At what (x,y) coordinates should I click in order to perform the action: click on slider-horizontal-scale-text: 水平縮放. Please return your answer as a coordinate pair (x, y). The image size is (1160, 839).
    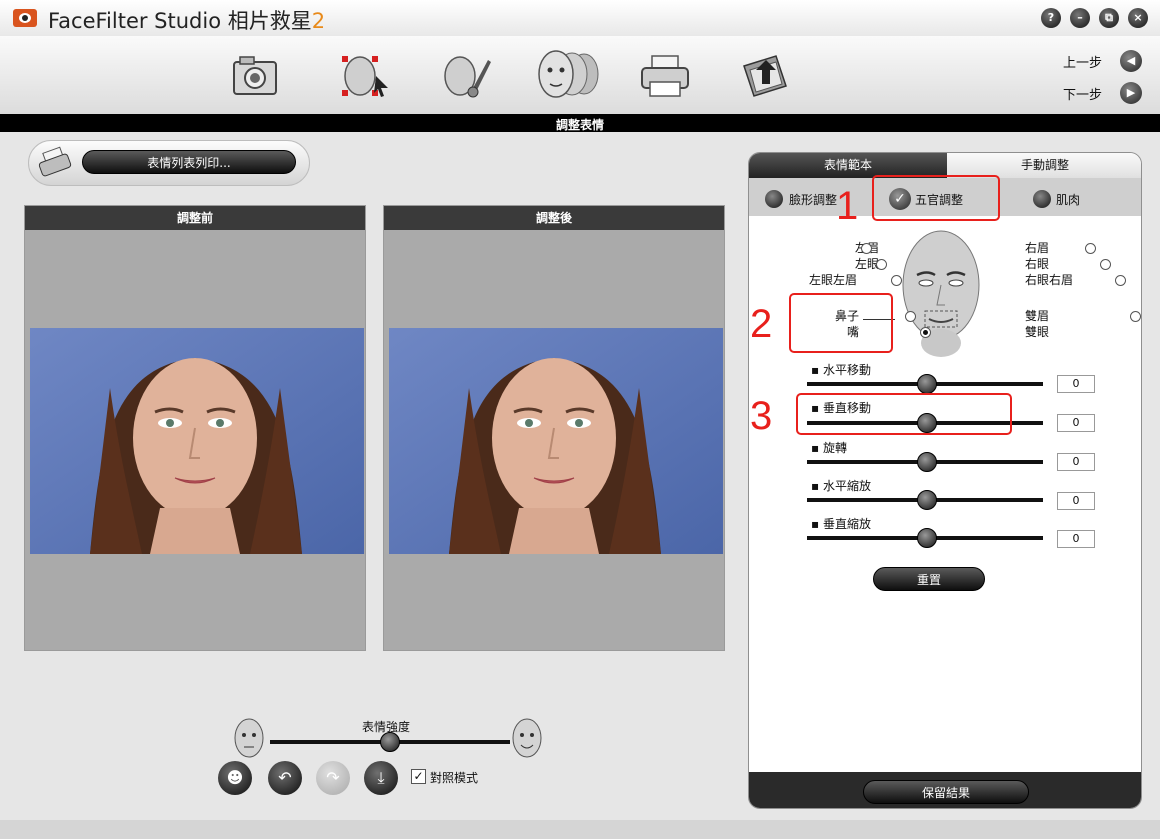
    Looking at the image, I should click on (846, 486).